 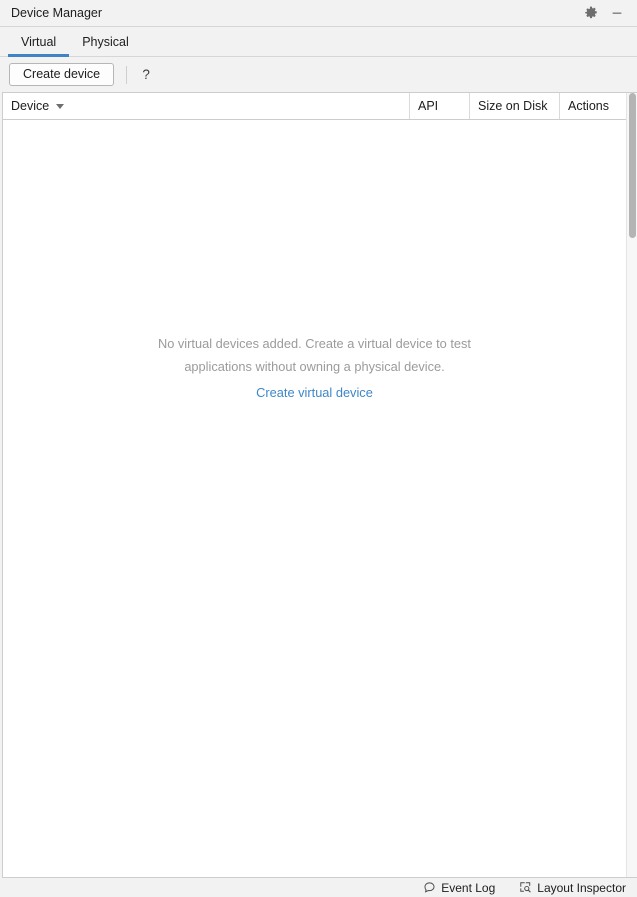 I want to click on tab-virtual: Virtual, so click(x=39, y=42).